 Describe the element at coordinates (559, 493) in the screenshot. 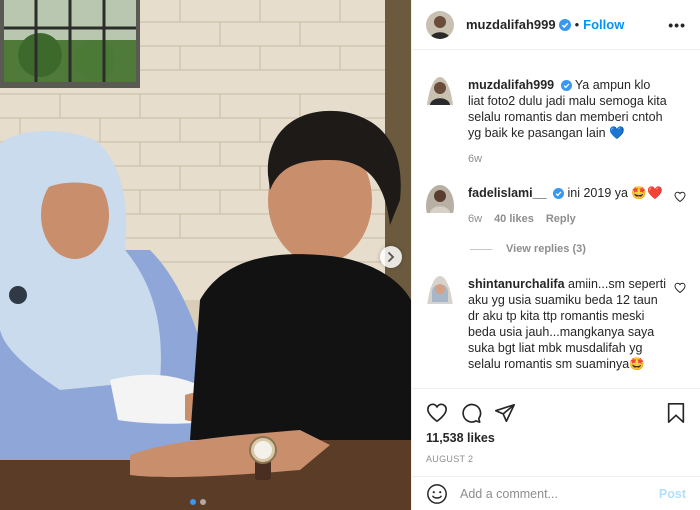

I see `comment-input` at that location.